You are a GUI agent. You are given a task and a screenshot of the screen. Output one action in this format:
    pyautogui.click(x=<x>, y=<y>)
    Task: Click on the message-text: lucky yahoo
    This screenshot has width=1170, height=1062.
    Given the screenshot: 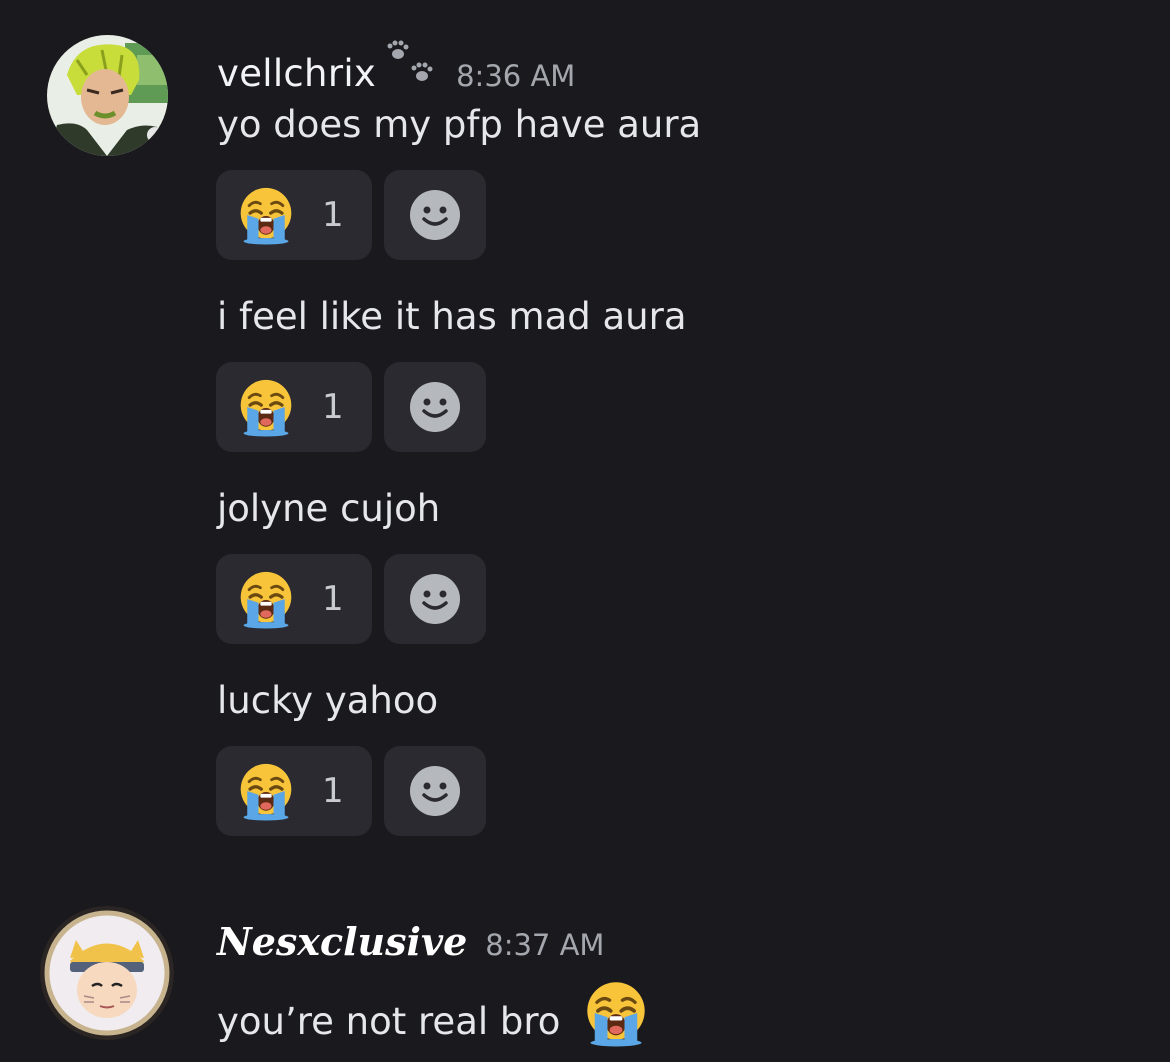 What is the action you would take?
    pyautogui.click(x=328, y=700)
    